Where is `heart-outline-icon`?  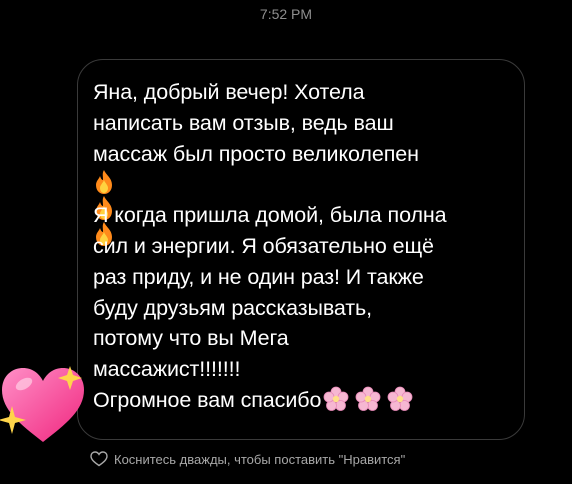 heart-outline-icon is located at coordinates (99, 459).